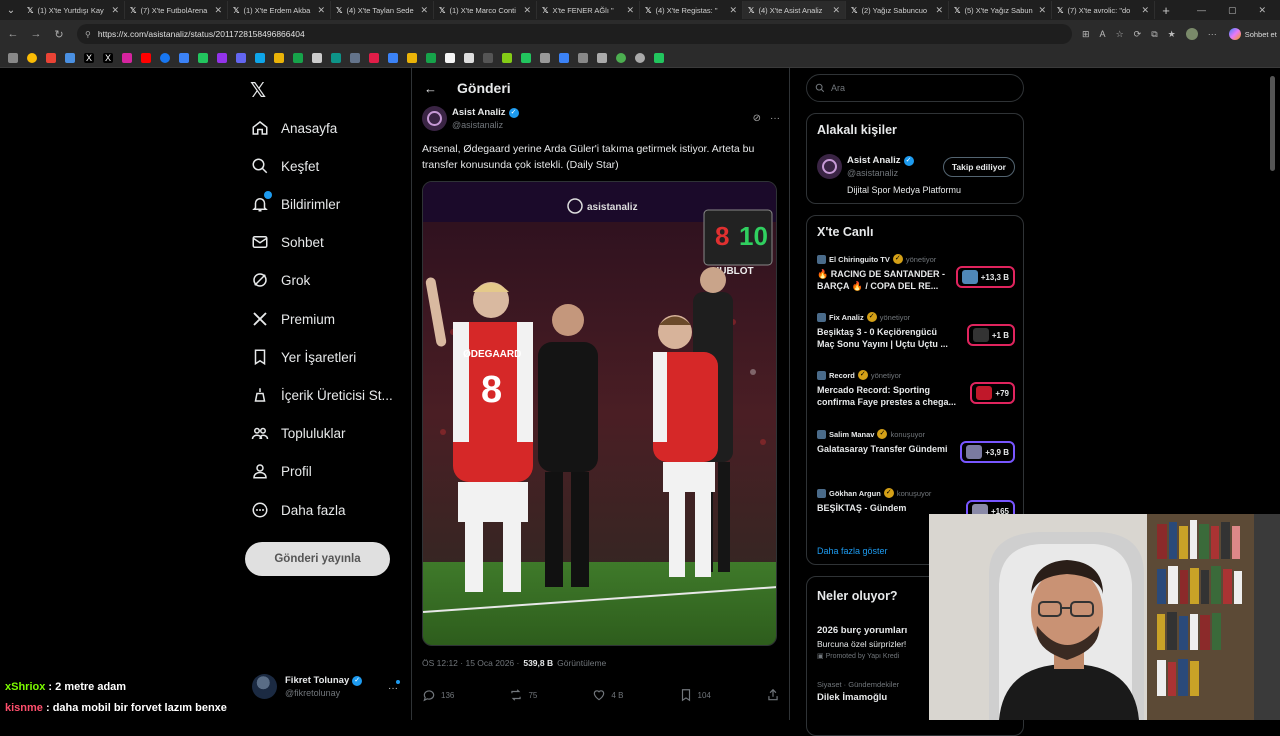 The image size is (1280, 736). What do you see at coordinates (32, 57) in the screenshot?
I see `bookmark-google-icon` at bounding box center [32, 57].